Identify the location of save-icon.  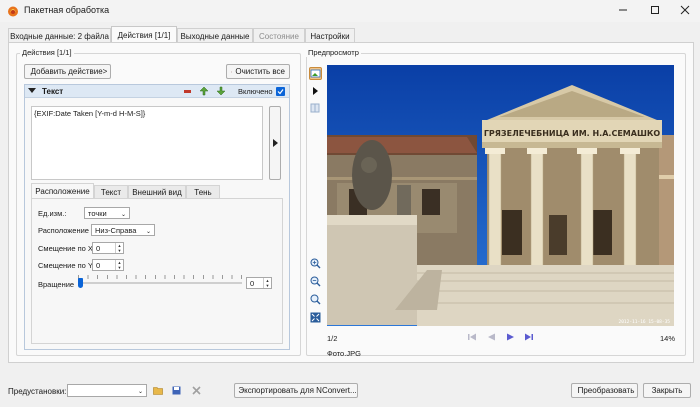
(176, 390).